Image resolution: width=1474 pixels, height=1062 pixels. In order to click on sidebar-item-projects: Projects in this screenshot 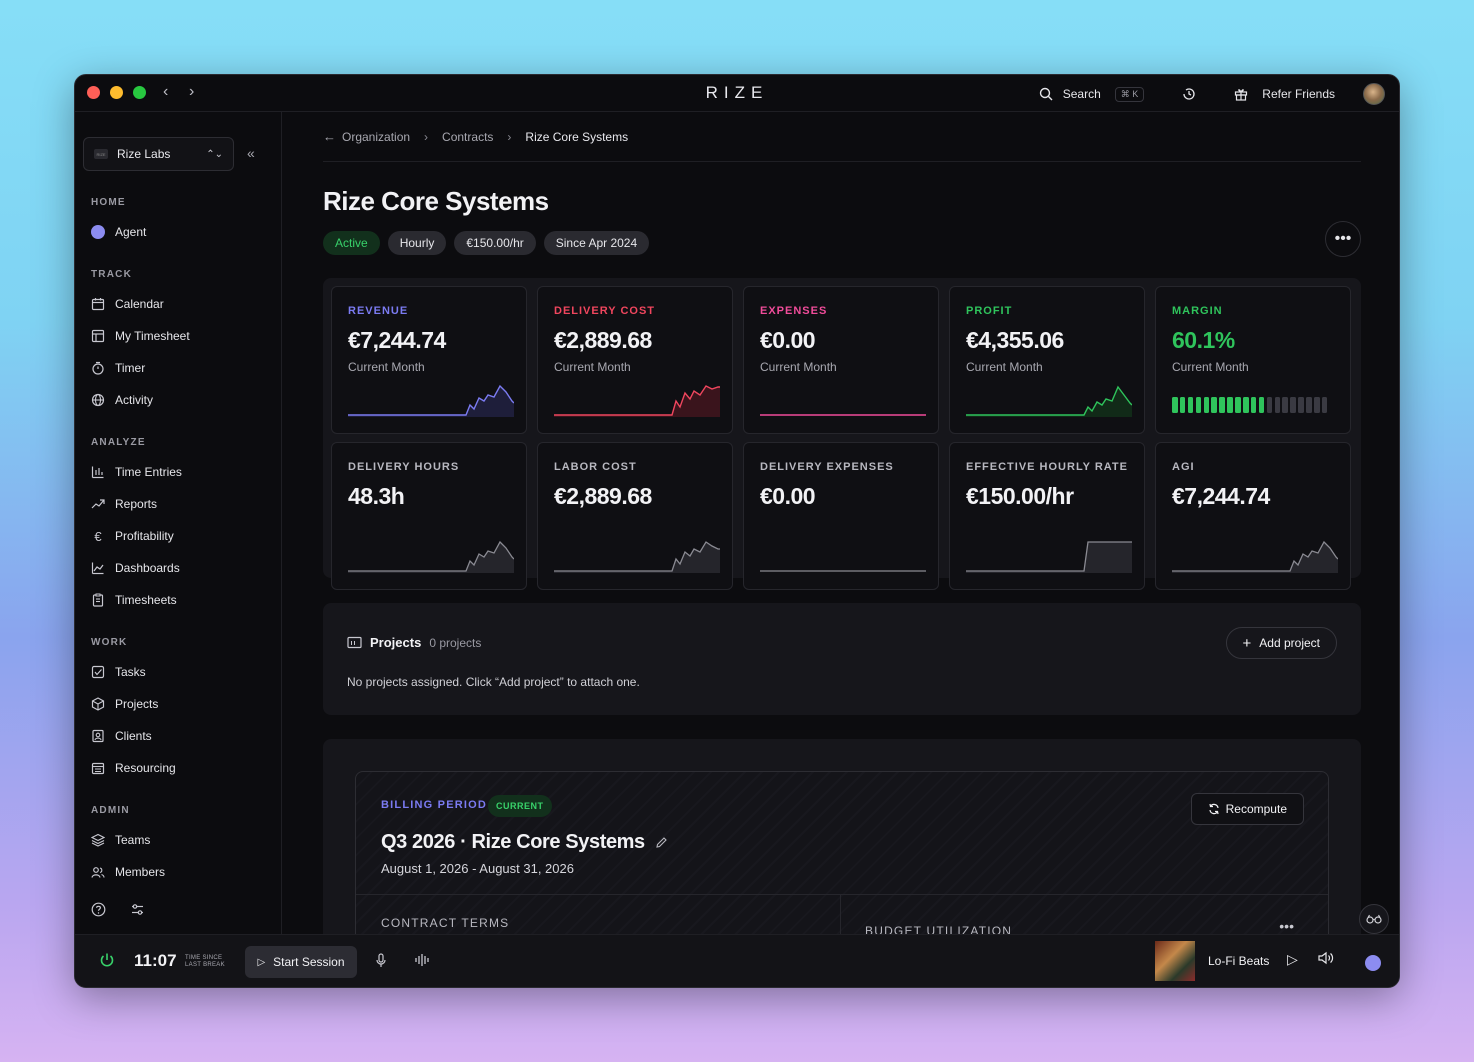, I will do `click(124, 704)`.